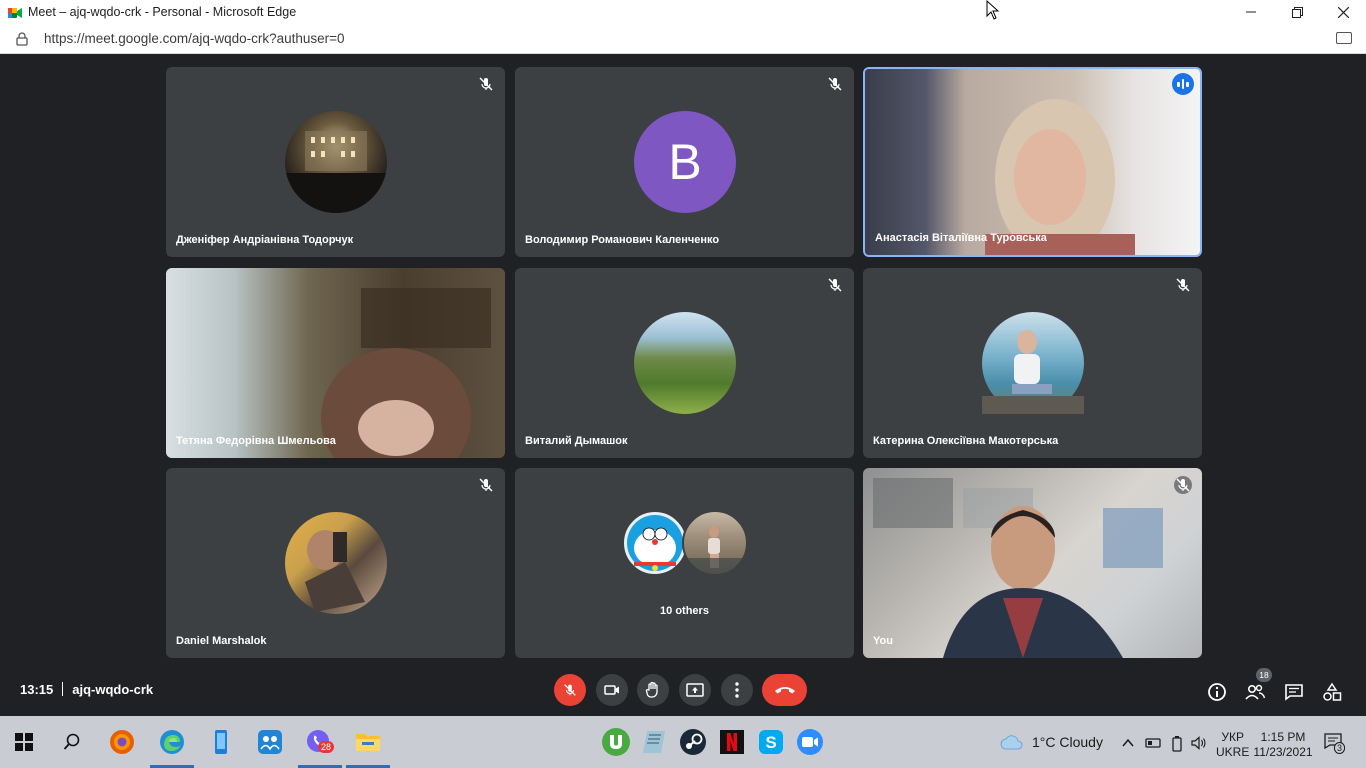  I want to click on people-icon, so click(1255, 692).